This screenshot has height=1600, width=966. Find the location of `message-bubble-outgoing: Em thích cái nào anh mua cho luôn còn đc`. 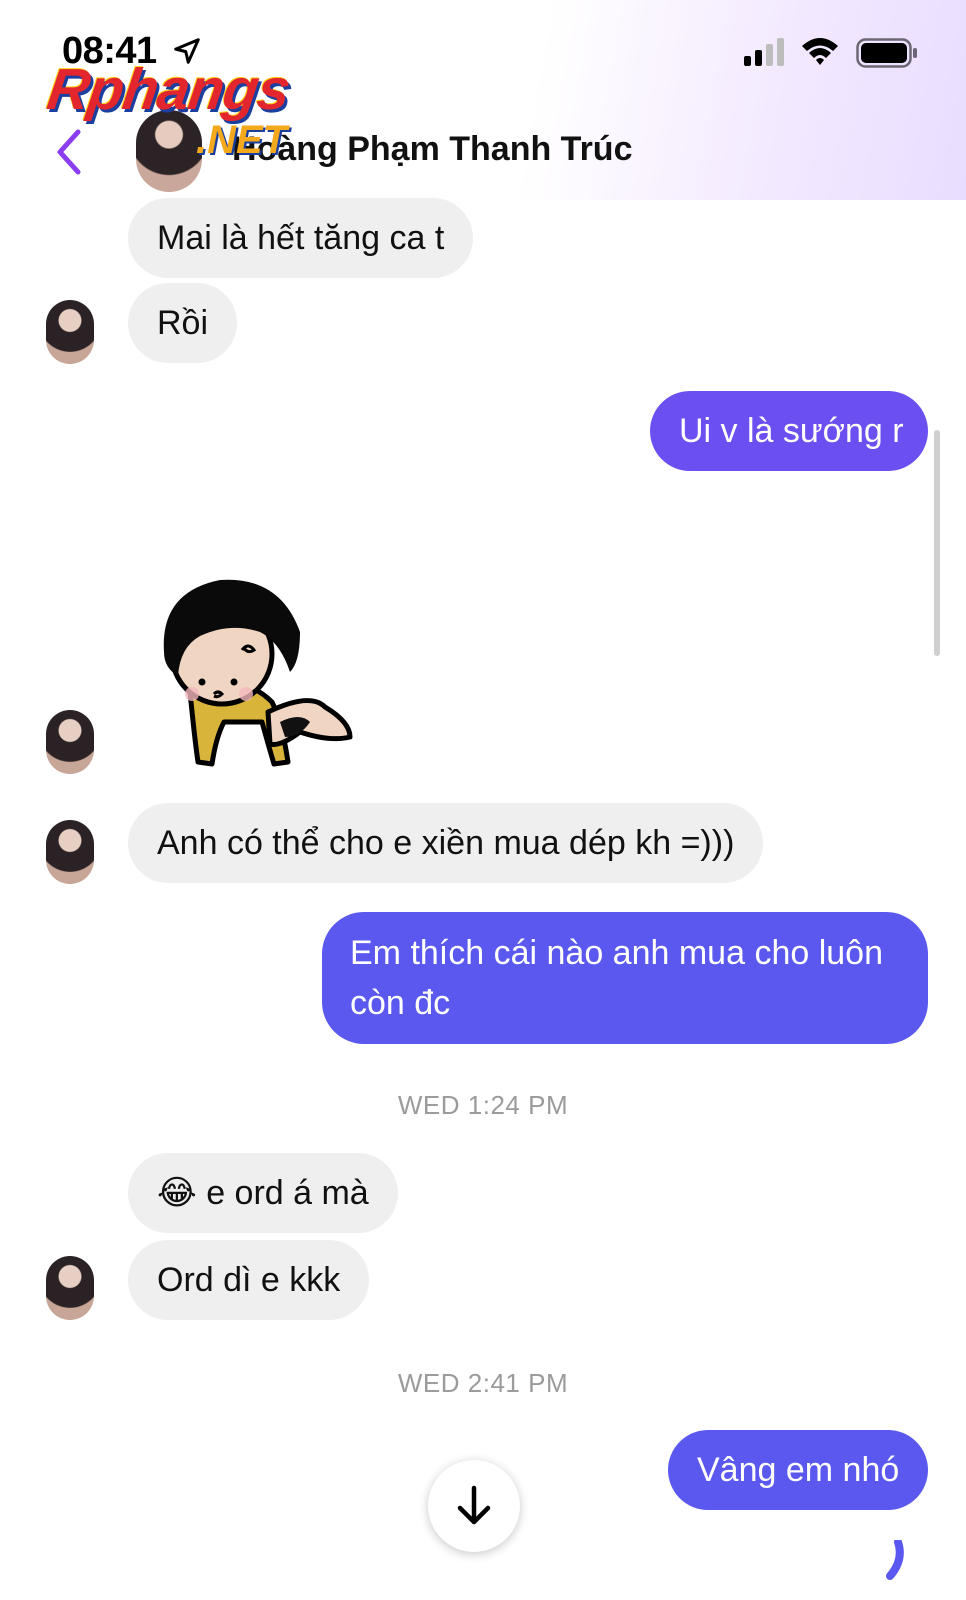

message-bubble-outgoing: Em thích cái nào anh mua cho luôn còn đc is located at coordinates (625, 978).